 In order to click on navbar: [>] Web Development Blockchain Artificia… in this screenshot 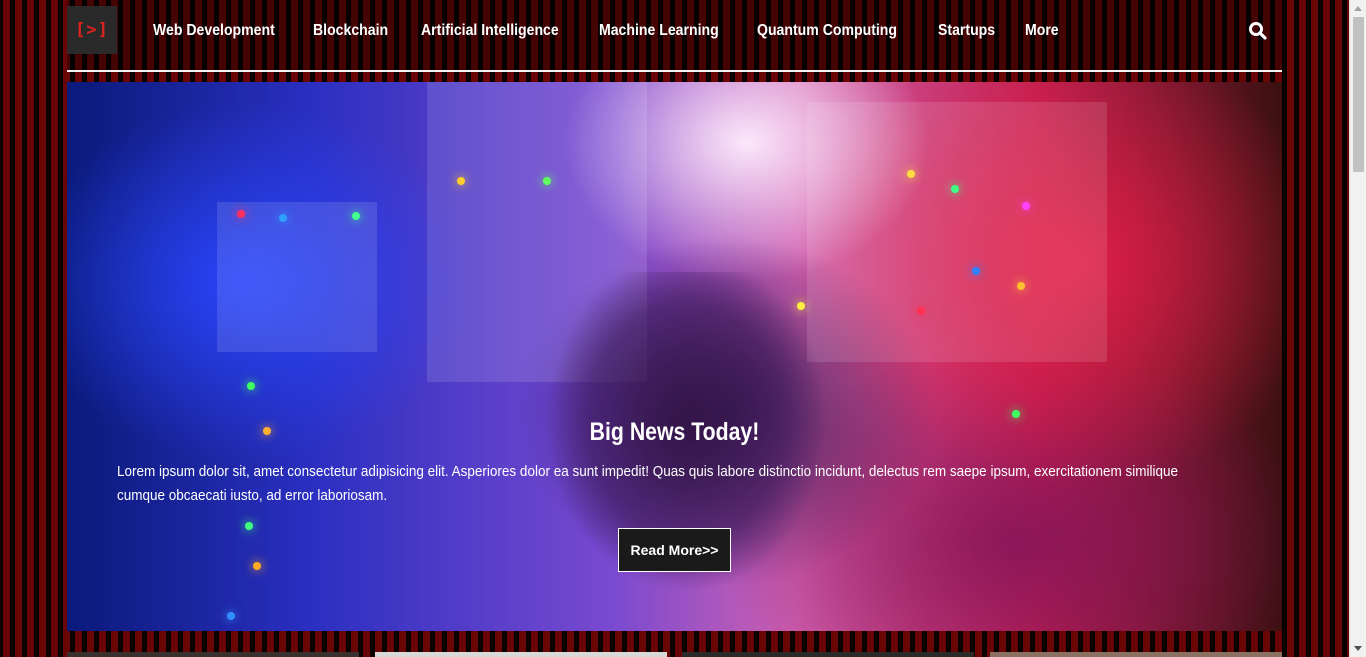, I will do `click(674, 36)`.